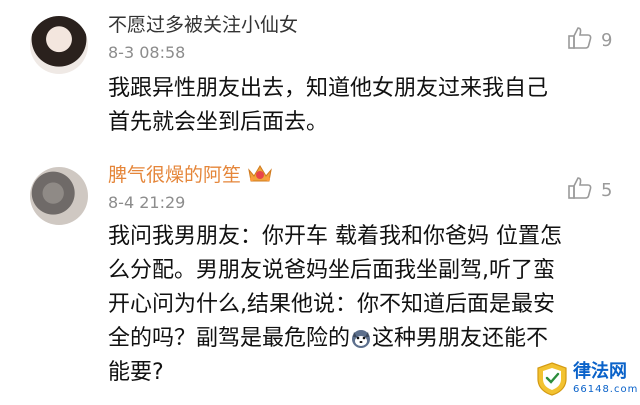 Image resolution: width=640 pixels, height=405 pixels. What do you see at coordinates (229, 338) in the screenshot?
I see `comment-segment: 全的吗？副驾是最危险的` at bounding box center [229, 338].